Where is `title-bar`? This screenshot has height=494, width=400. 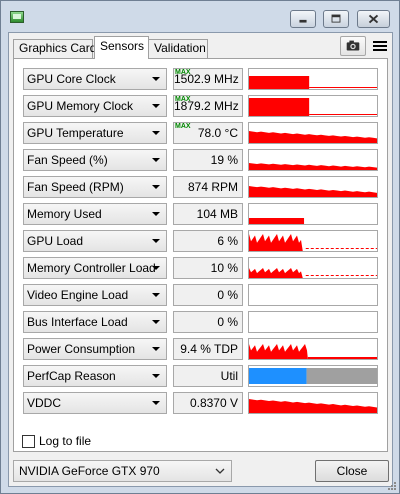
title-bar is located at coordinates (200, 16).